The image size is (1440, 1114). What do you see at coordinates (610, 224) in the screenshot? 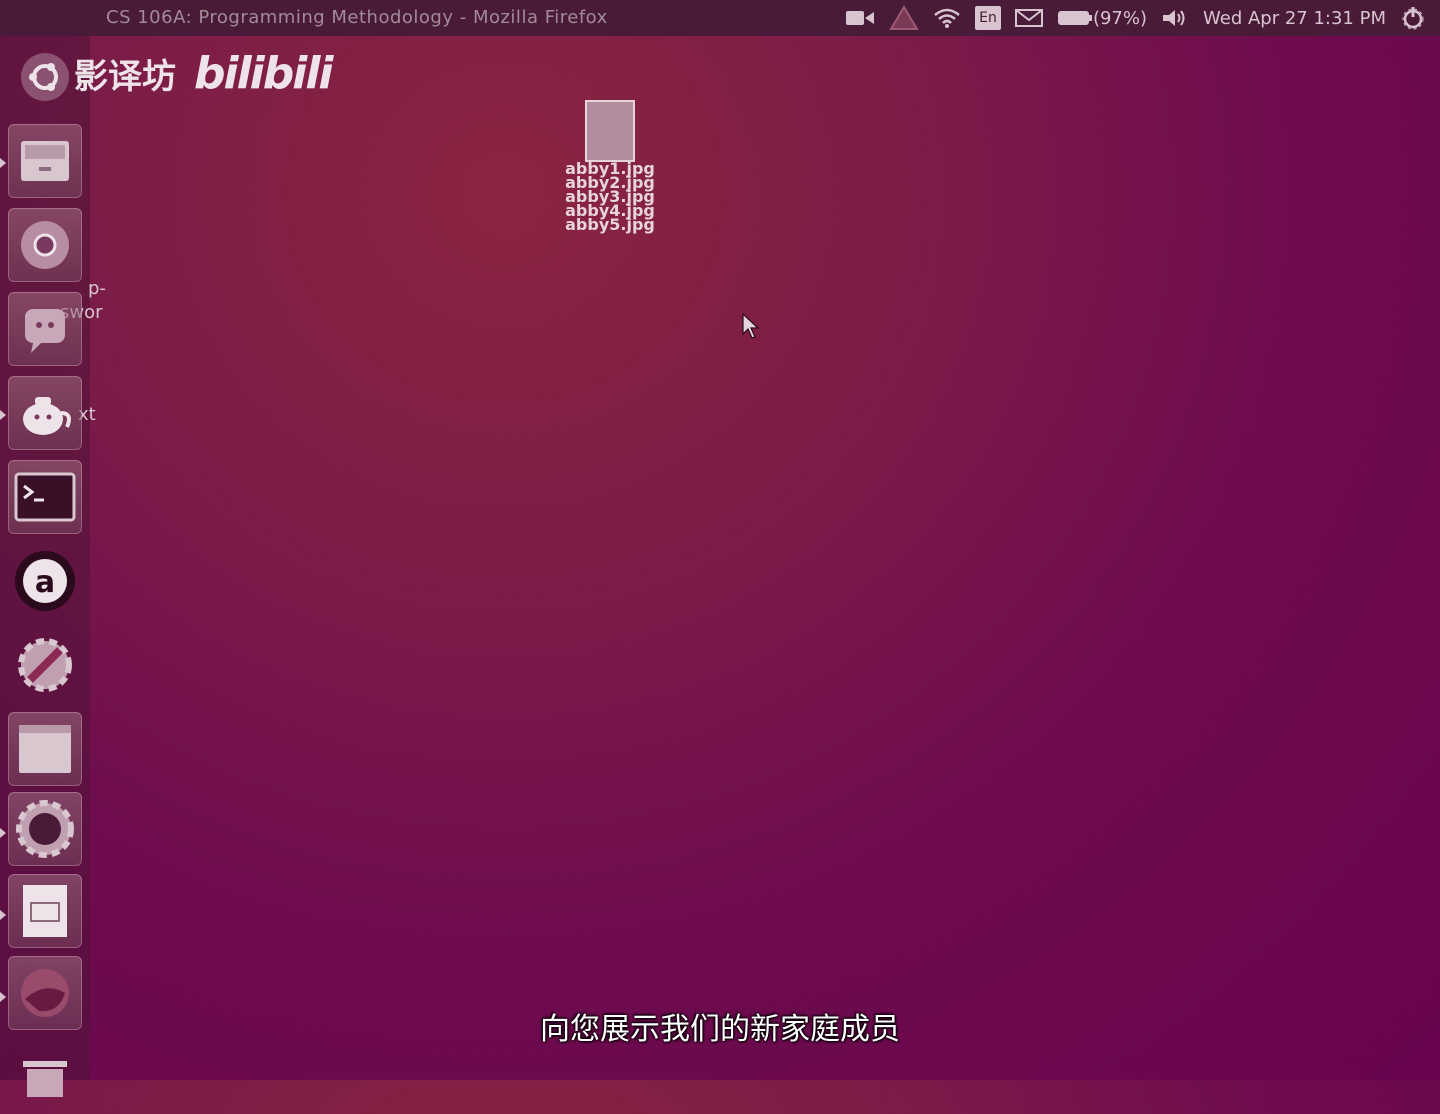
I see `file-label: abby5.jpg` at bounding box center [610, 224].